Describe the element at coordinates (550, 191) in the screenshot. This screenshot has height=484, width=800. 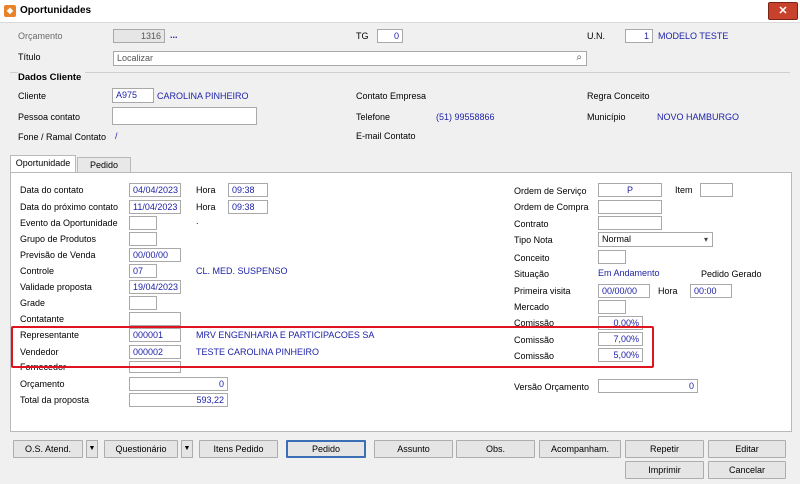
I see `ordem-servico-label: Ordem de Serviço` at that location.